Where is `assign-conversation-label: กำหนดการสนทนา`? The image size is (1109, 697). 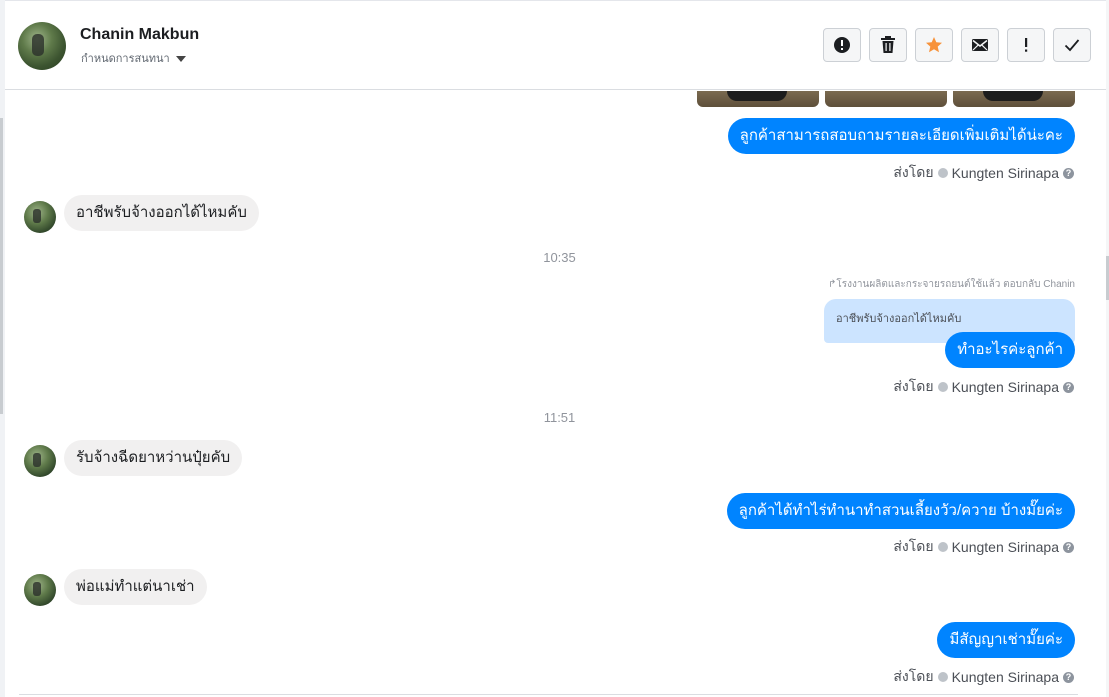
assign-conversation-label: กำหนดการสนทนา is located at coordinates (125, 59).